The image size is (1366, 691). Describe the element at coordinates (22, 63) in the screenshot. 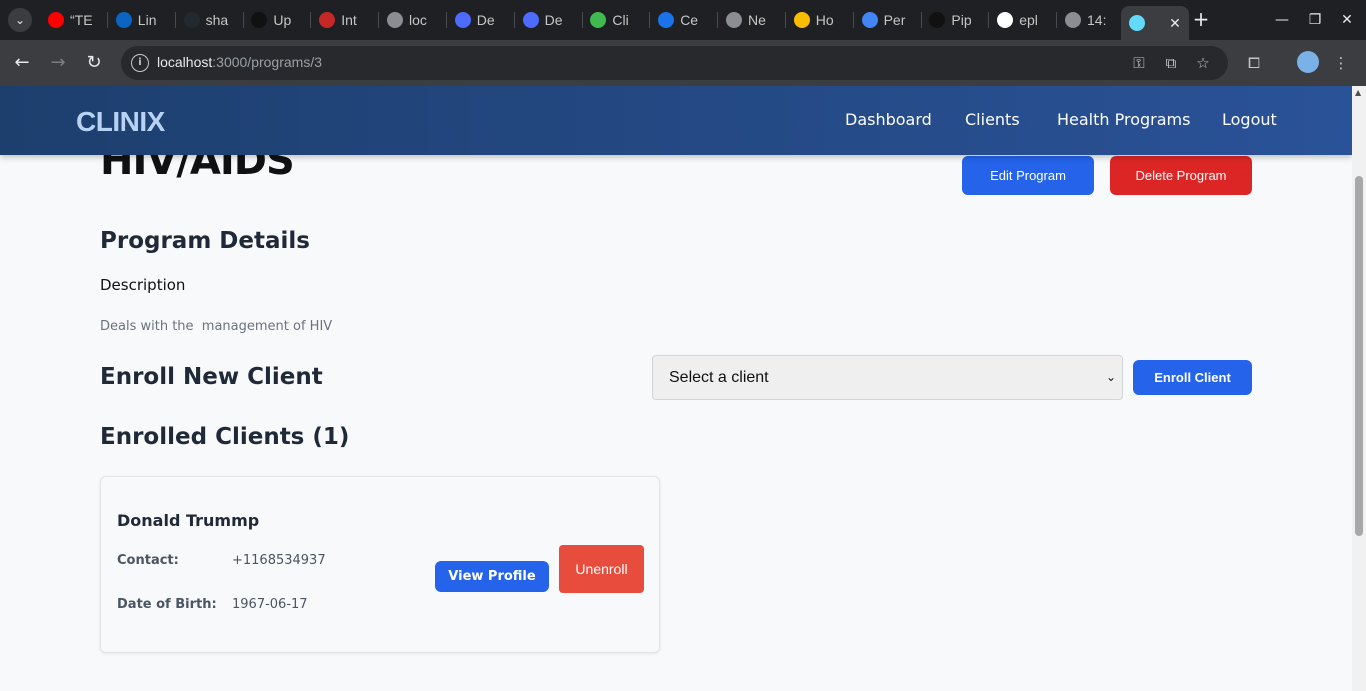

I see `back-icon: ←` at that location.